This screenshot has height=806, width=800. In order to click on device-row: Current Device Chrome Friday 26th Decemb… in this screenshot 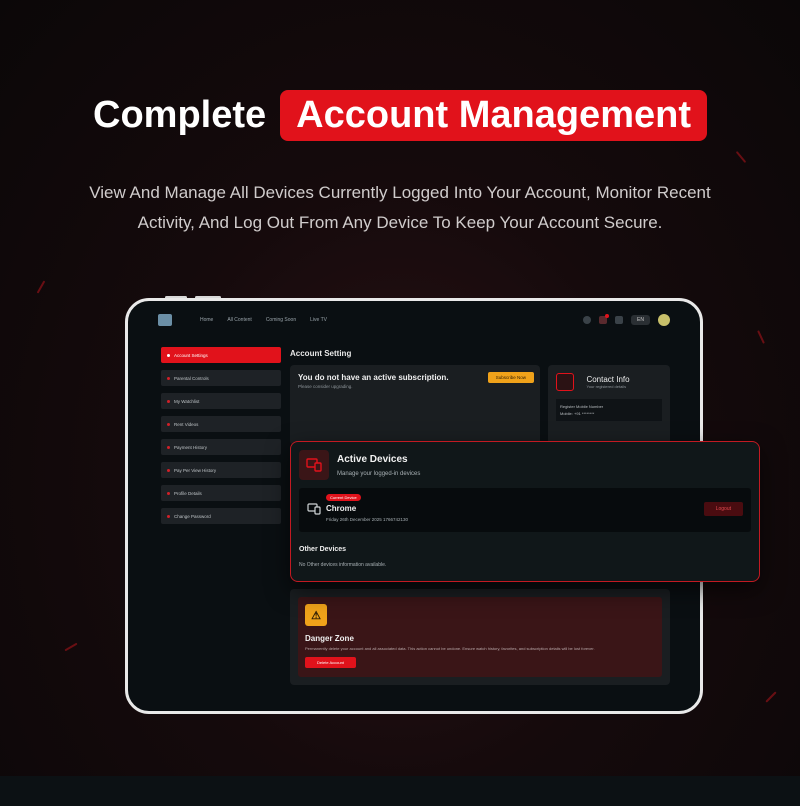, I will do `click(525, 510)`.